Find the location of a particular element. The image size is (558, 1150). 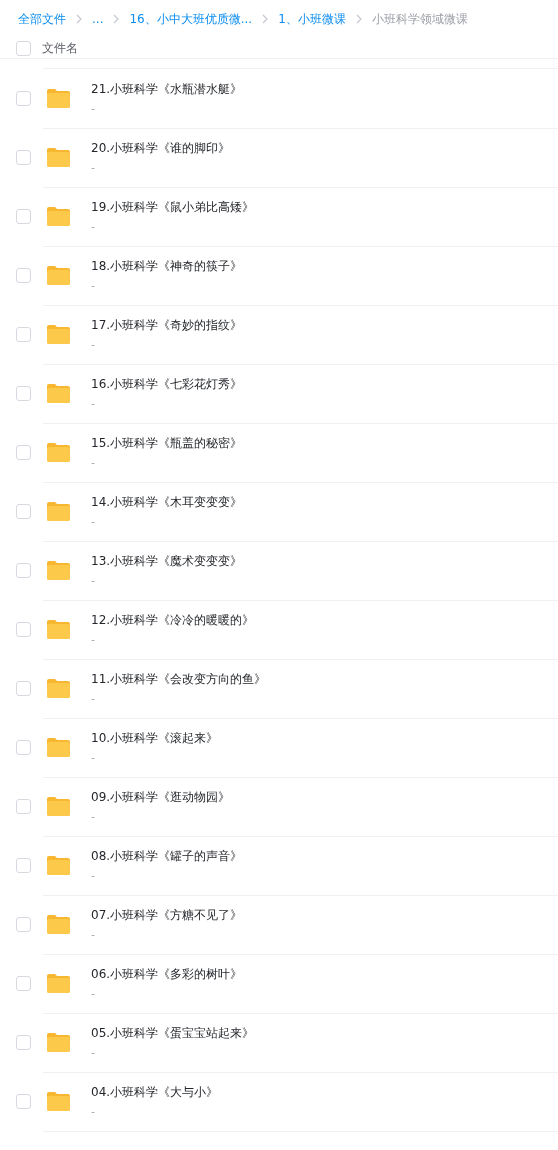

file-name: 10.小班科学《滚起来》 is located at coordinates (155, 738).